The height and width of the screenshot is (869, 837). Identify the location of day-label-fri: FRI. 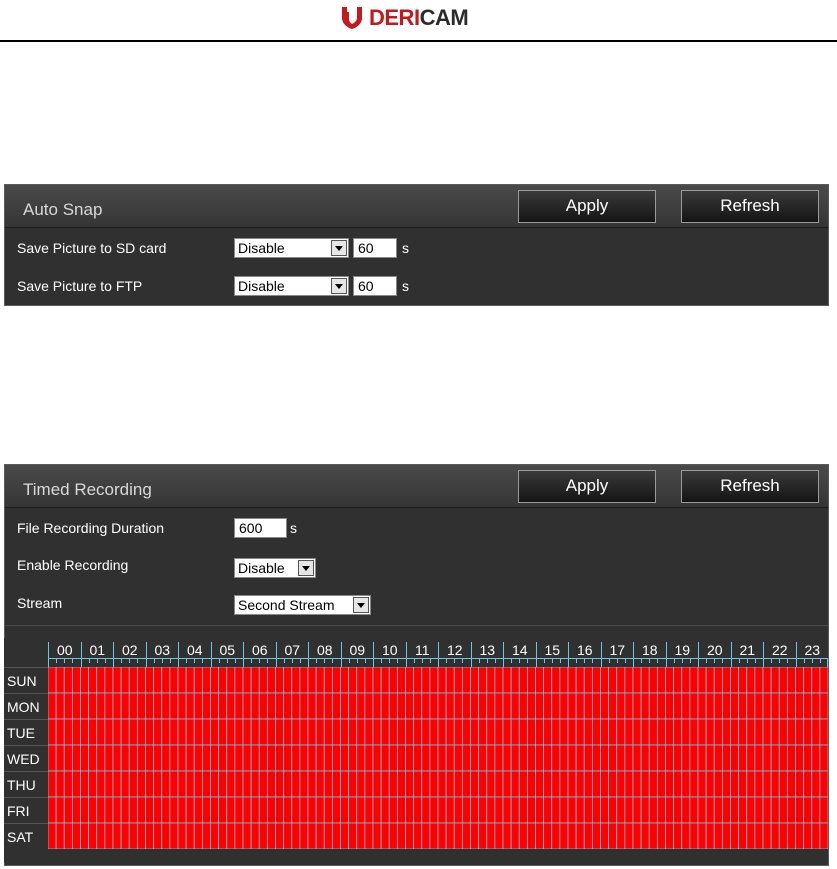
(26, 810).